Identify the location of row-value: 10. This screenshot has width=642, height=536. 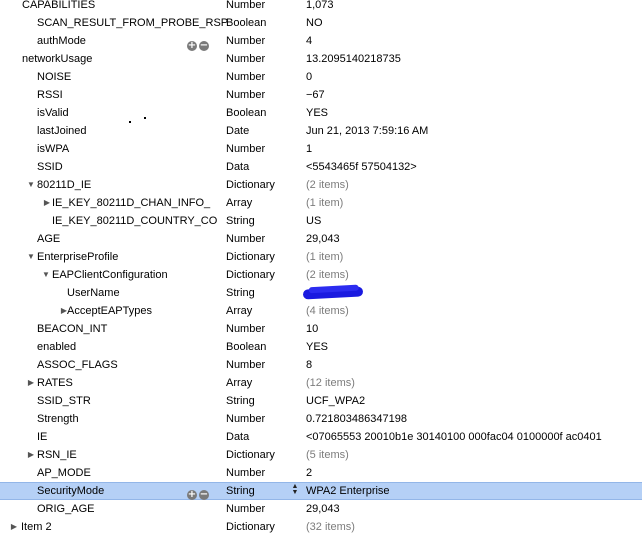
(474, 329).